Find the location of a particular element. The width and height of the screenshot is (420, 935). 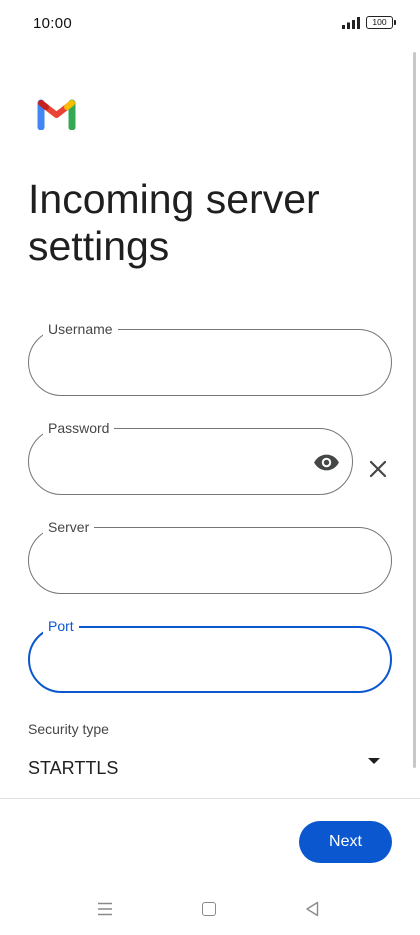

navigation-bar is located at coordinates (210, 910).